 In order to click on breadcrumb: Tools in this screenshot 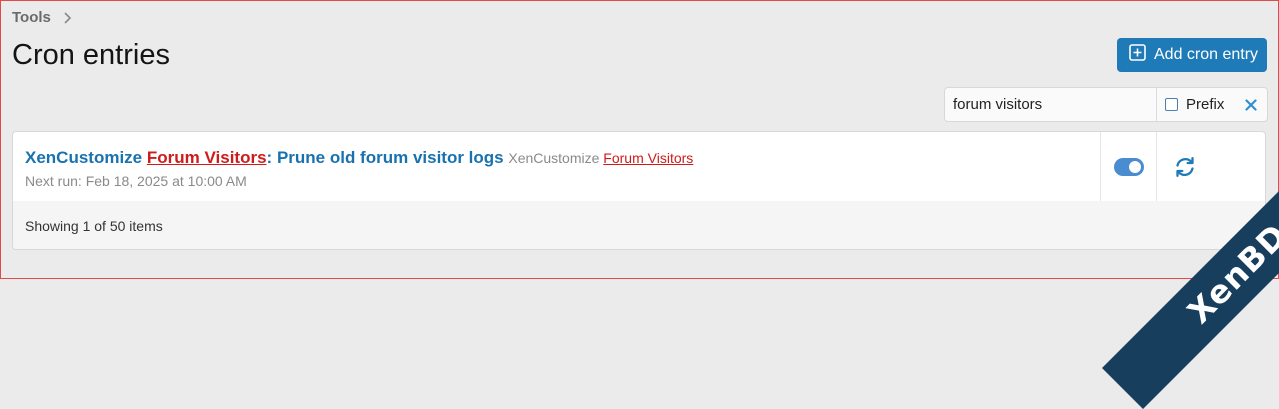, I will do `click(42, 17)`.